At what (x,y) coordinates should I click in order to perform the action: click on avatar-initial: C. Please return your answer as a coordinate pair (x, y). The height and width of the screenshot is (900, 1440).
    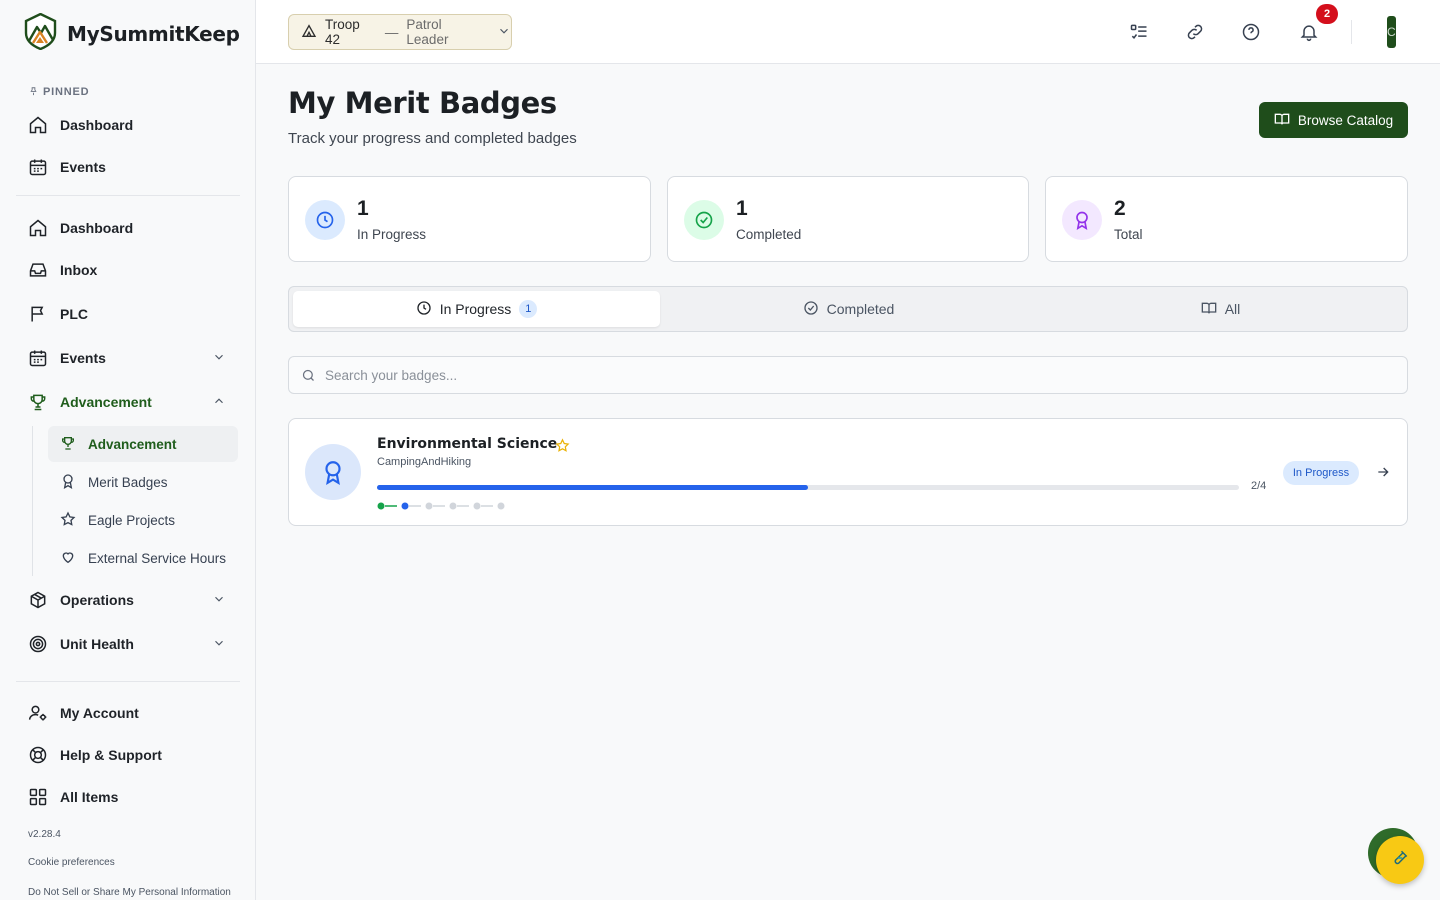
    Looking at the image, I should click on (1391, 32).